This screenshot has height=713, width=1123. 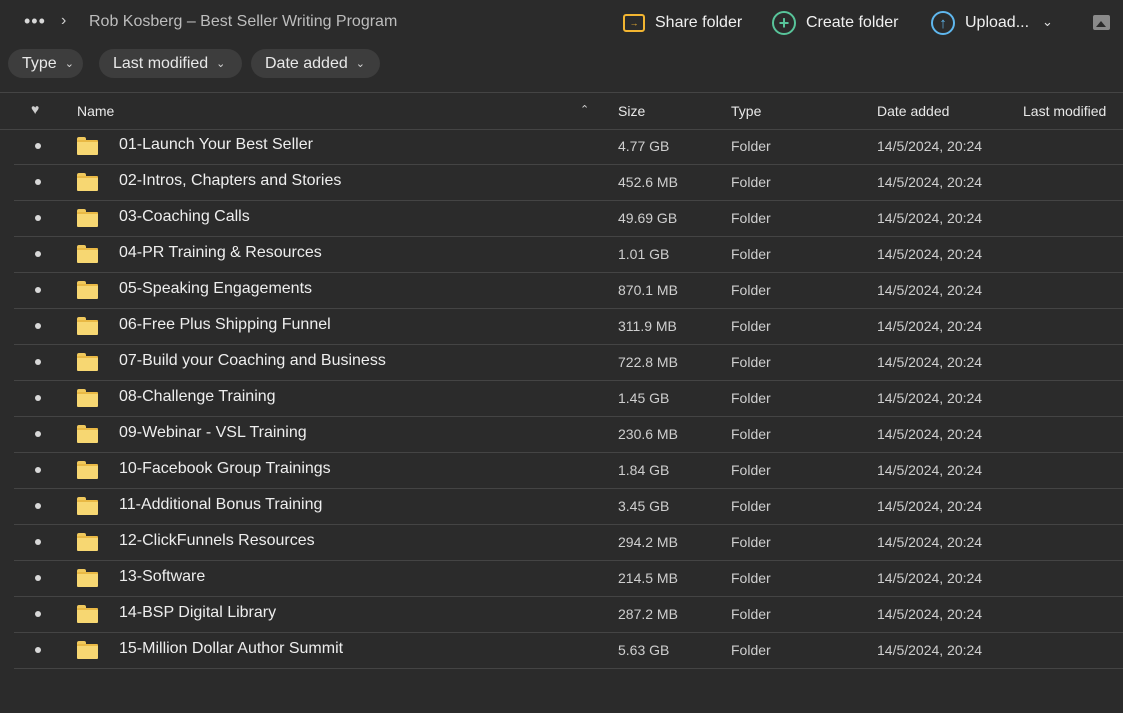 What do you see at coordinates (315, 63) in the screenshot?
I see `filter-date-added-button: Date added ⌄` at bounding box center [315, 63].